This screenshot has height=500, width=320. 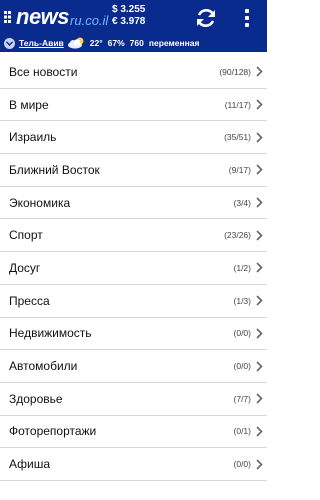 What do you see at coordinates (133, 72) in the screenshot?
I see `category-row-all-news: Все новости (90/128)` at bounding box center [133, 72].